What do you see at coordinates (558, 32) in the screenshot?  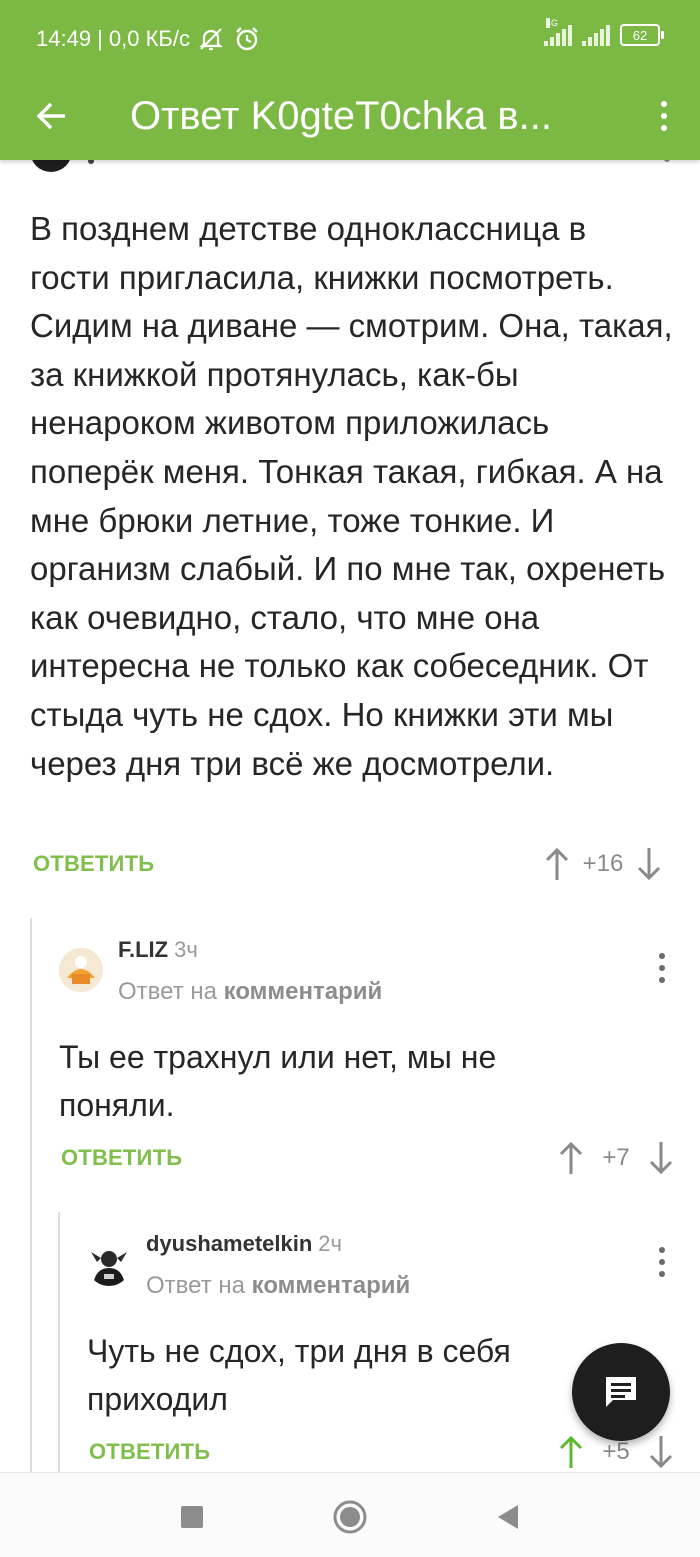 I see `signal-4g-icon: 4G` at bounding box center [558, 32].